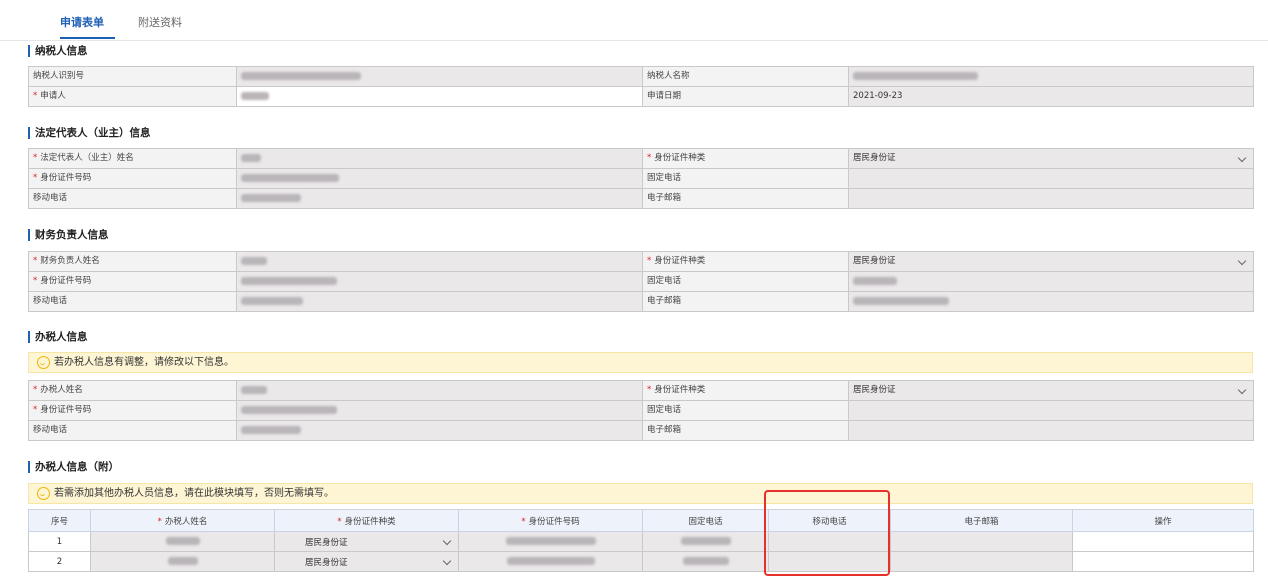 Image resolution: width=1268 pixels, height=580 pixels. What do you see at coordinates (160, 22) in the screenshot?
I see `tab-attachments: 附送资料` at bounding box center [160, 22].